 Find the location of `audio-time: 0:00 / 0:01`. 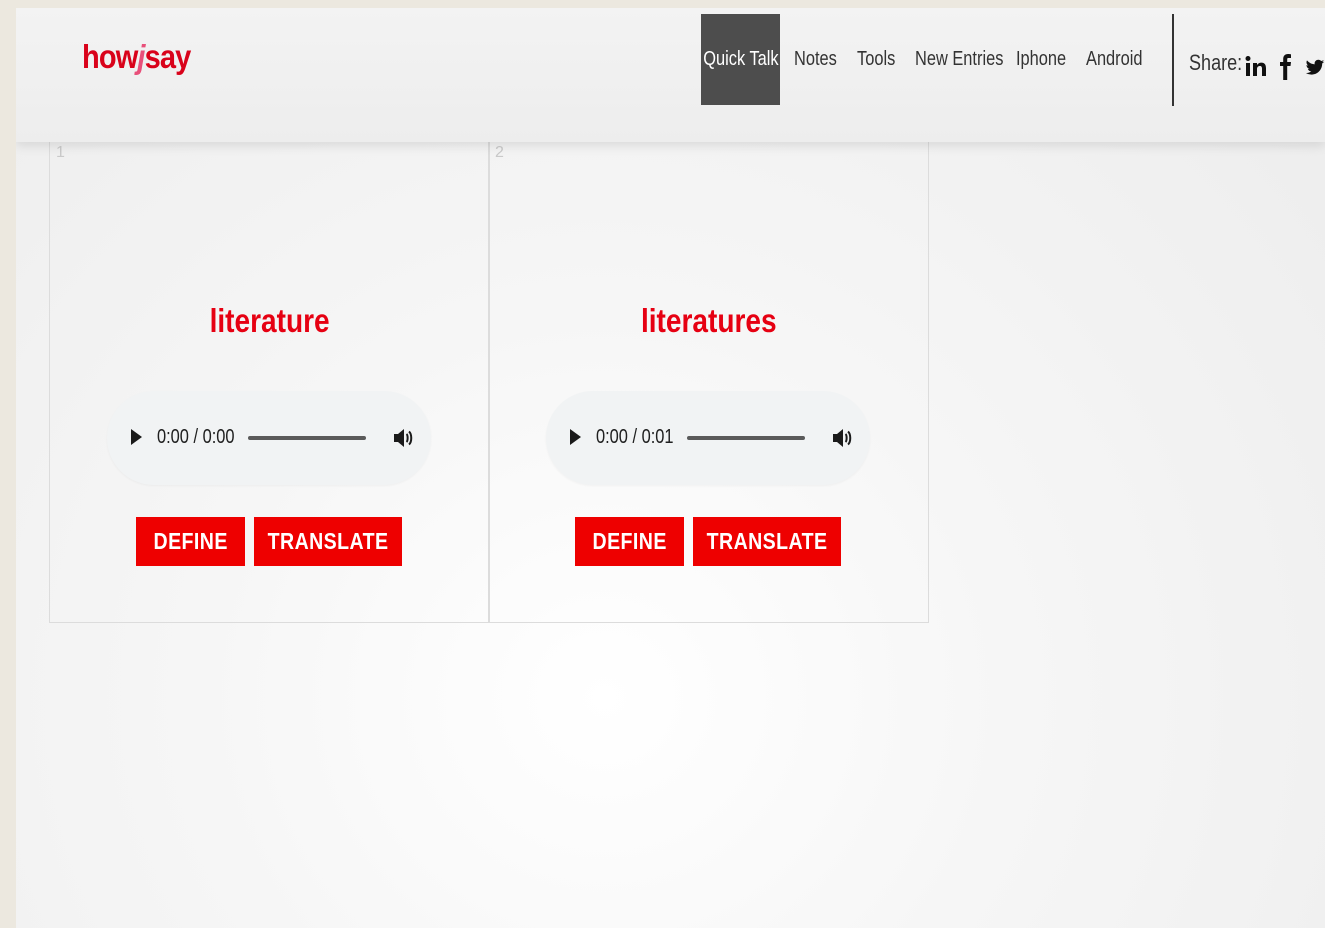

audio-time: 0:00 / 0:01 is located at coordinates (635, 437).